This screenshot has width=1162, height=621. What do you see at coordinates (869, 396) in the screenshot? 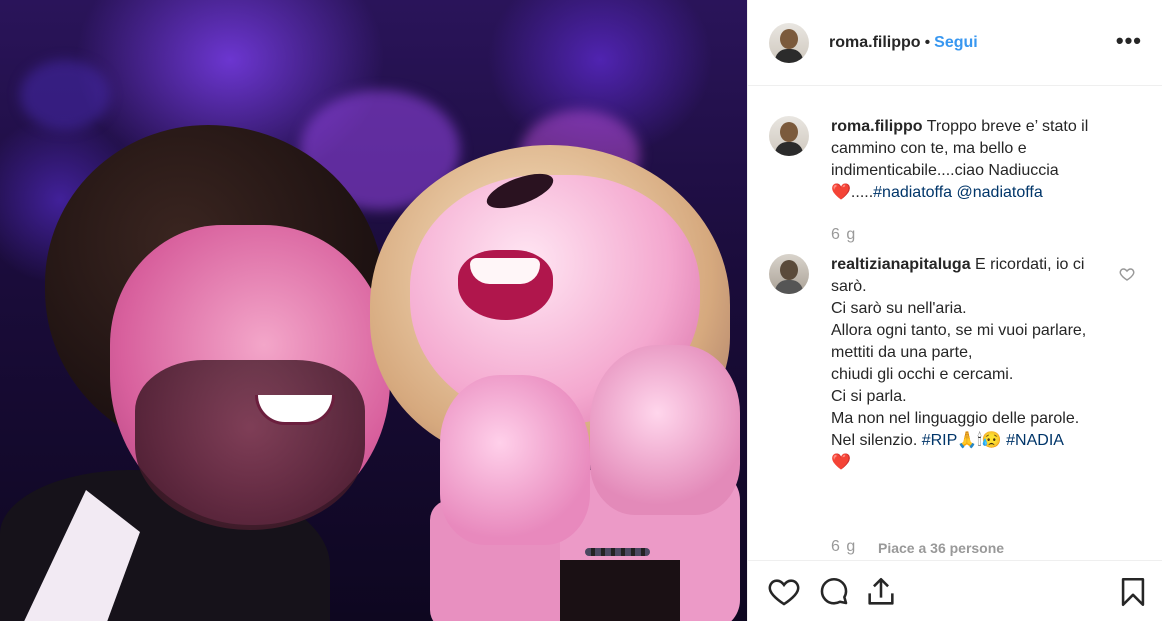
I see `comment-line-6: Ci si parla.` at bounding box center [869, 396].